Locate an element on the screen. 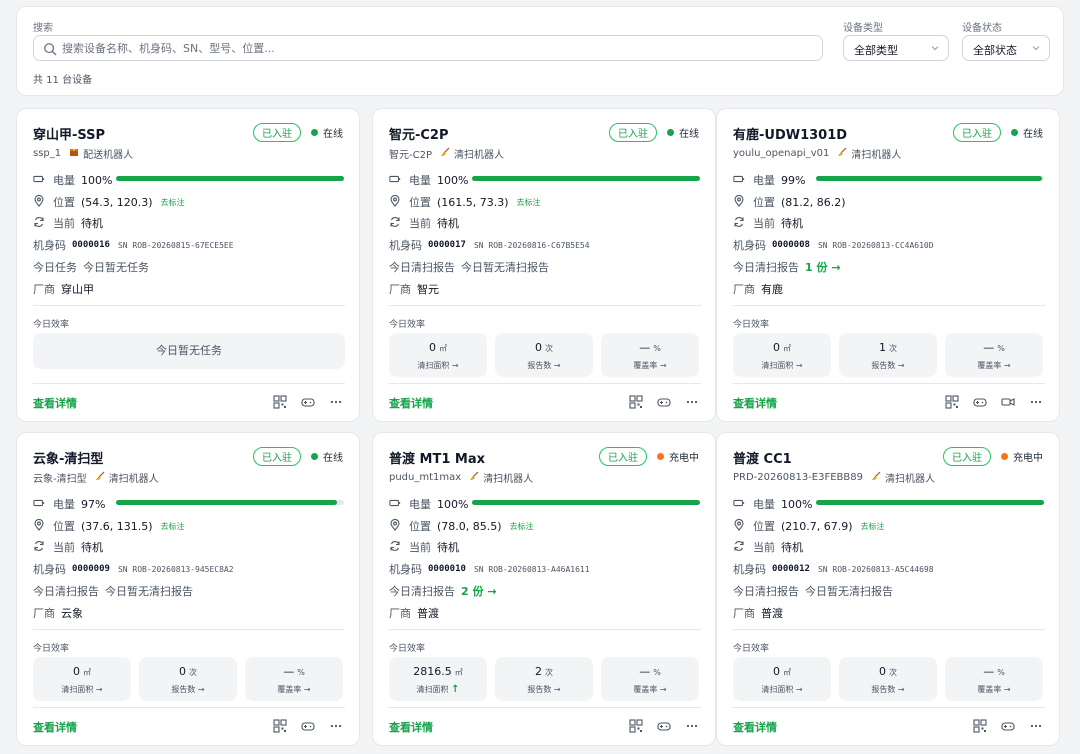 The image size is (1080, 754). metric-value: 2816.5 is located at coordinates (432, 671).